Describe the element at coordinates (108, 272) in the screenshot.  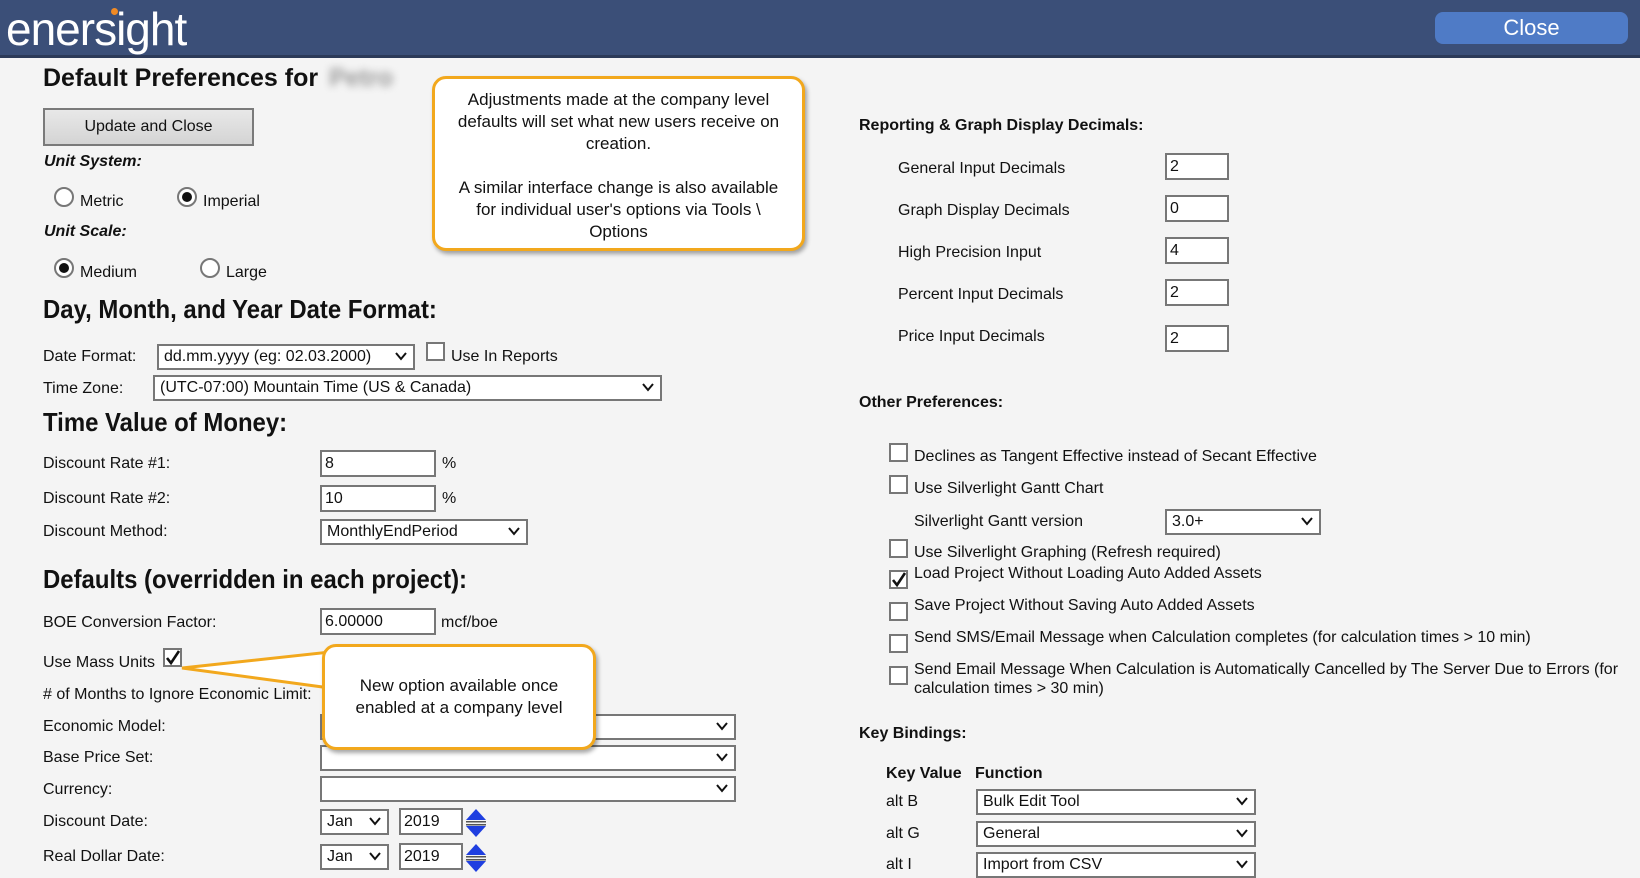
I see `radio-medium-label: Medium` at that location.